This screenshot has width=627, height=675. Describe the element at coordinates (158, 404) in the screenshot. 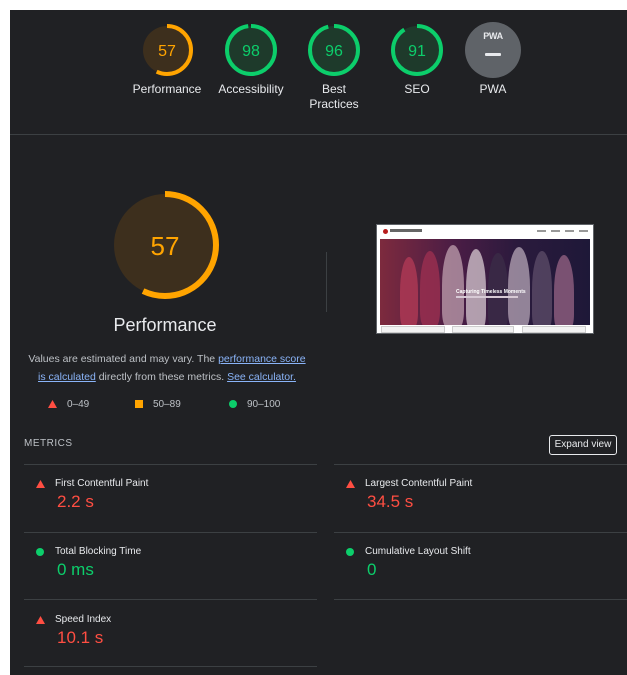

I see `legend-average: 50–89` at that location.